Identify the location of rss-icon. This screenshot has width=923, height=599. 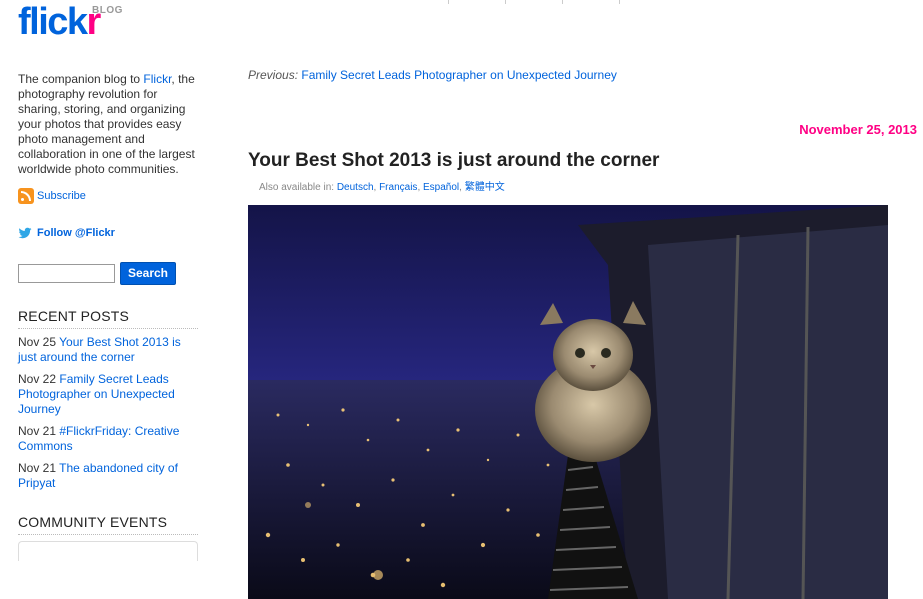
(26, 196).